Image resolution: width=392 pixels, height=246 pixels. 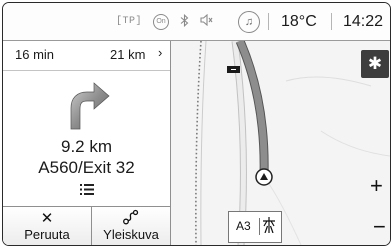 I want to click on cancel-button: ✕ Peruuta, so click(x=47, y=226).